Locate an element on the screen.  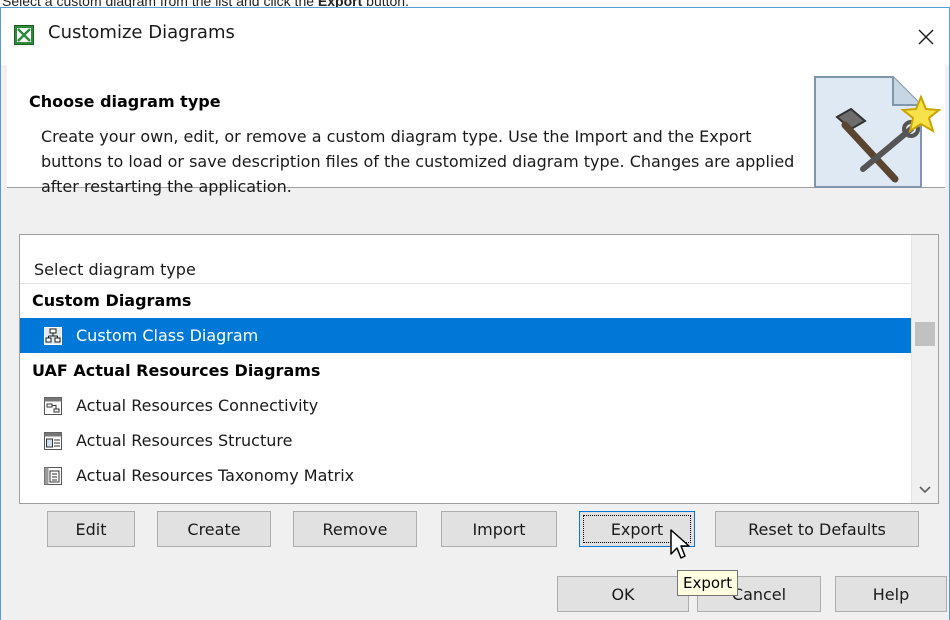
close-icon is located at coordinates (926, 36).